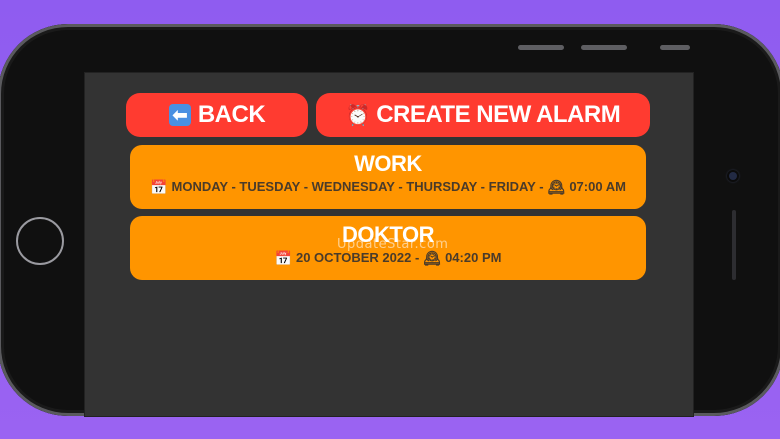 This screenshot has height=439, width=780. I want to click on mantel-clock-icon: 🕰, so click(556, 187).